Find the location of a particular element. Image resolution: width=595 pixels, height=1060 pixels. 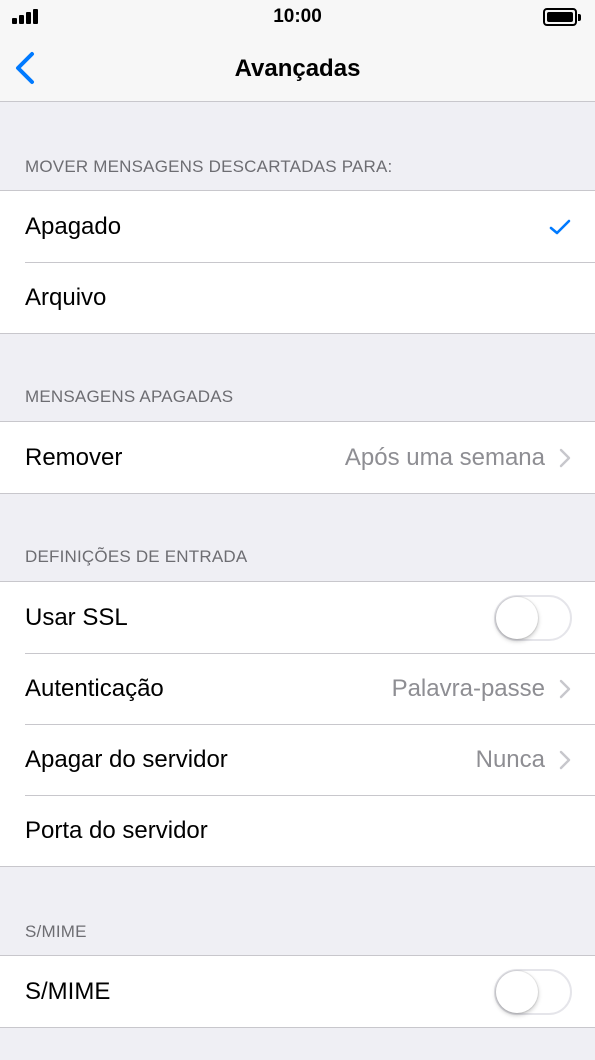

row-value: Nunca is located at coordinates (510, 759).